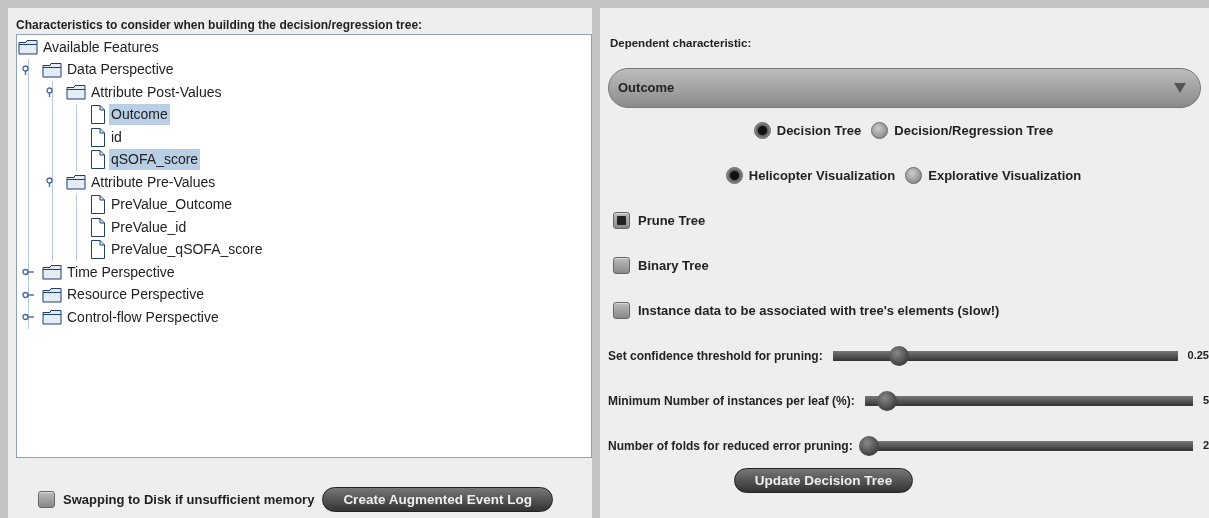 The width and height of the screenshot is (1209, 518). What do you see at coordinates (1005, 175) in the screenshot?
I see `radio-label: Explorative Visualization` at bounding box center [1005, 175].